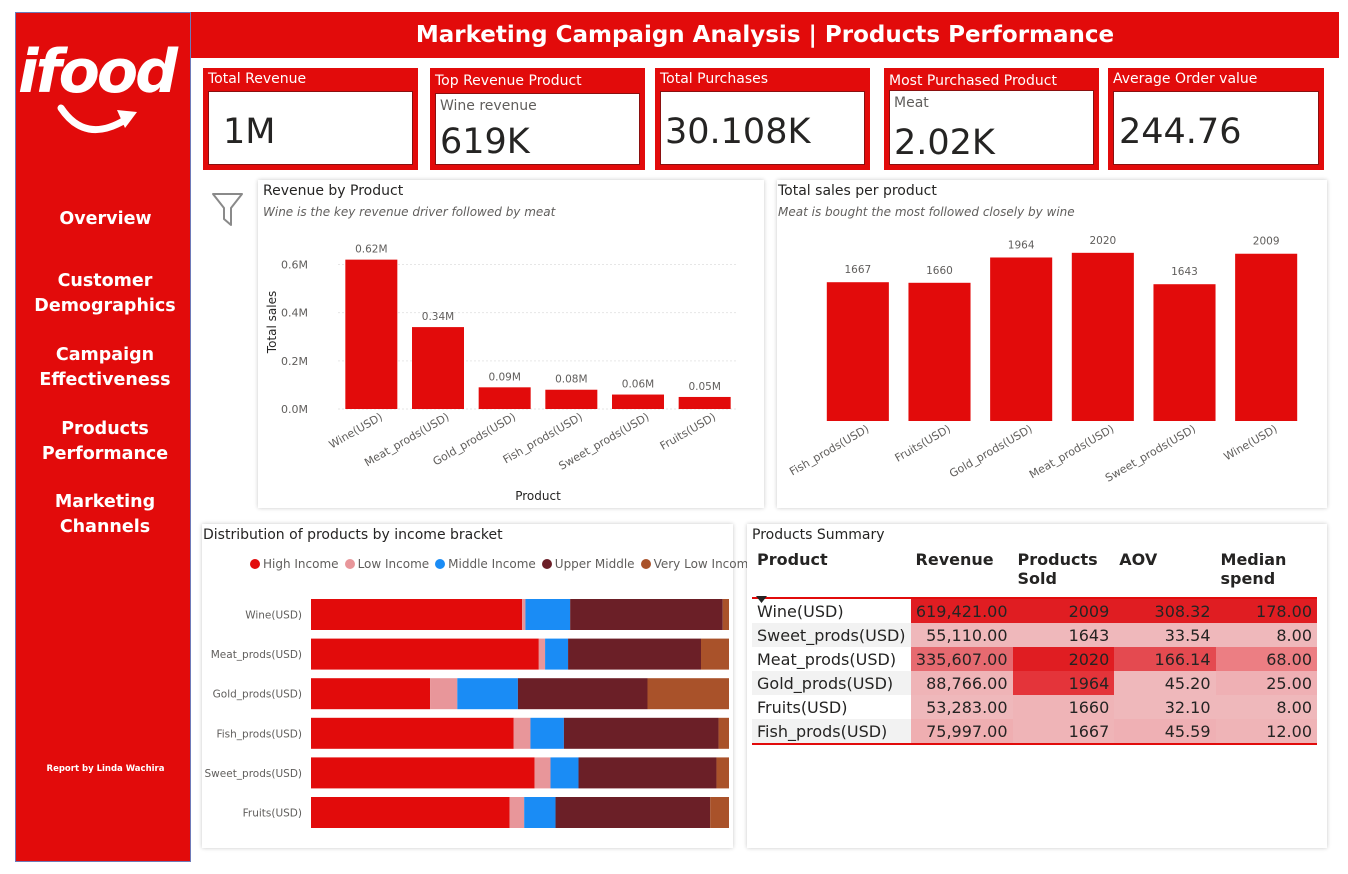  Describe the element at coordinates (1266, 659) in the screenshot. I see `value-cell: 68.00` at that location.